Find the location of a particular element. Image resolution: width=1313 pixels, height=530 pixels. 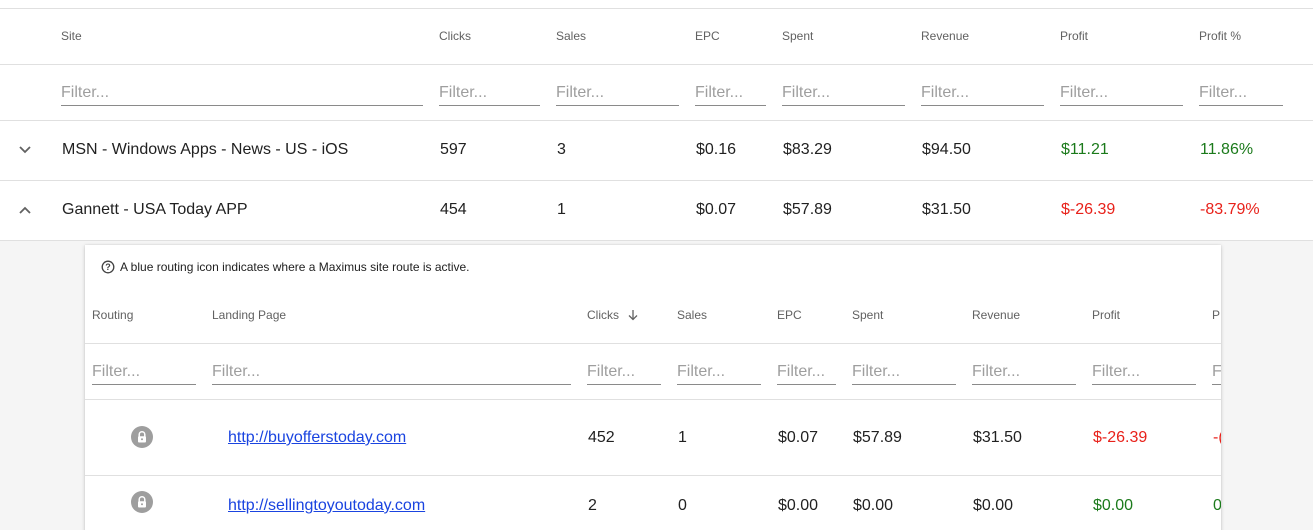

clicks-value: 452 is located at coordinates (601, 437).